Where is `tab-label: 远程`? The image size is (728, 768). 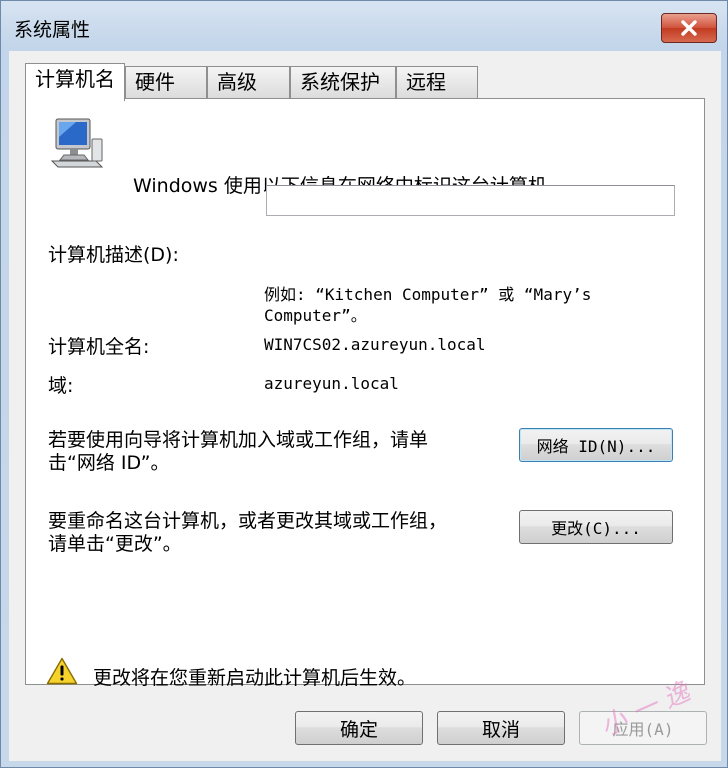
tab-label: 远程 is located at coordinates (426, 82).